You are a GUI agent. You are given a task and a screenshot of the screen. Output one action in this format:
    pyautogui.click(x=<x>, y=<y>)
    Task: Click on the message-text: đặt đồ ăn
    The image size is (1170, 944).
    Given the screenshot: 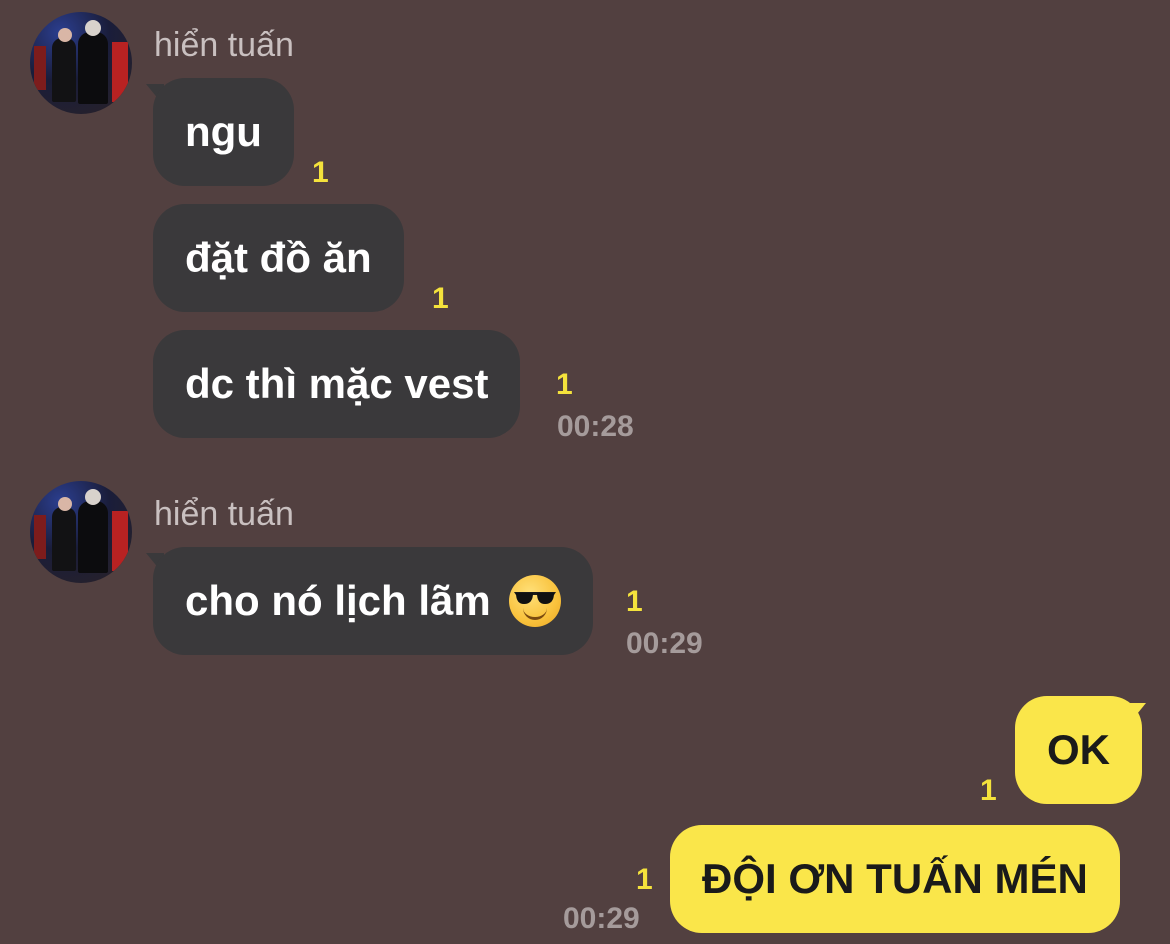 What is the action you would take?
    pyautogui.click(x=278, y=257)
    